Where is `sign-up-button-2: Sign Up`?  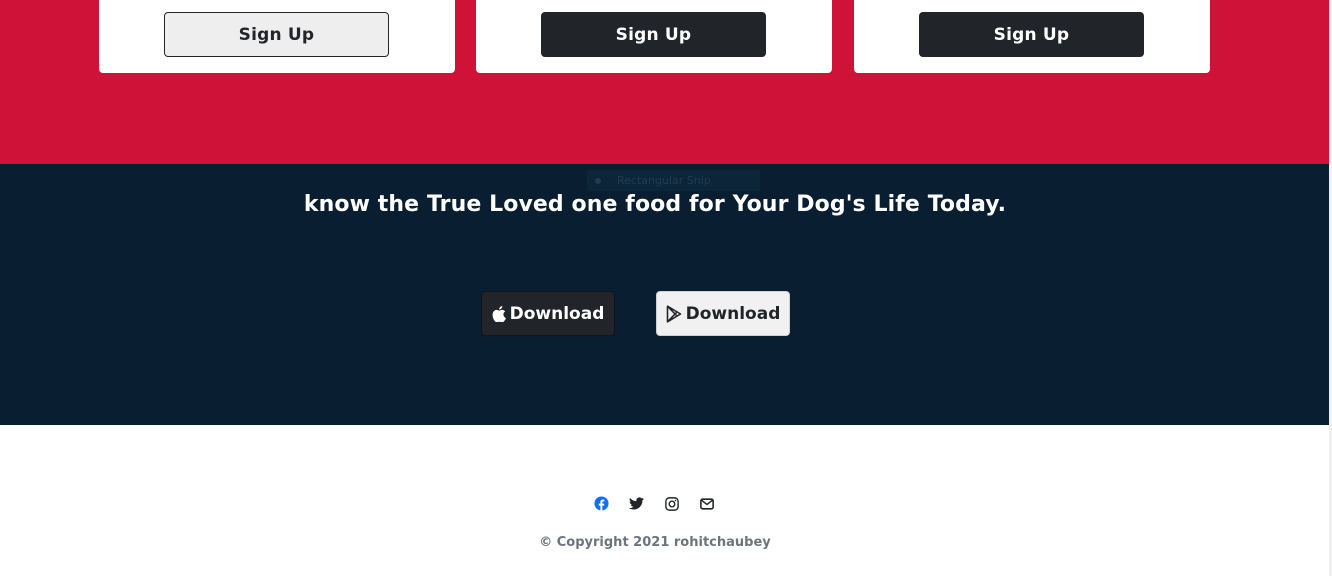
sign-up-button-2: Sign Up is located at coordinates (653, 34).